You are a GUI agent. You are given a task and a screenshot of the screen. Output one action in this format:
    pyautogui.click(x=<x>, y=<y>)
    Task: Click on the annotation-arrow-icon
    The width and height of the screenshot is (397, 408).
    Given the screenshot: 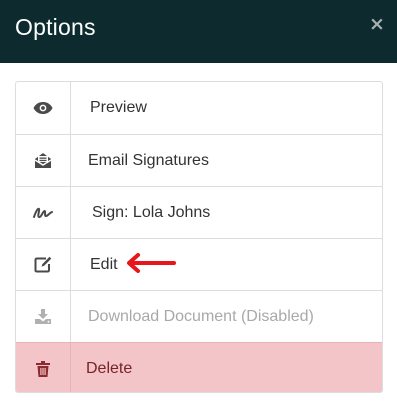 What is the action you would take?
    pyautogui.click(x=151, y=263)
    